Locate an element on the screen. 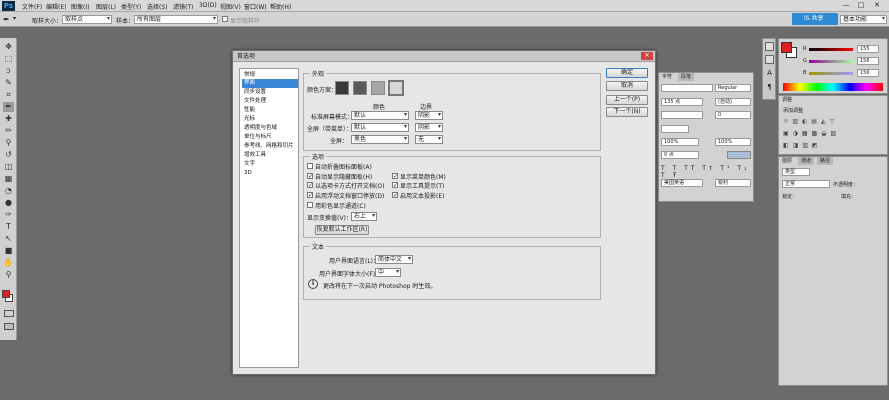  slider-b is located at coordinates (831, 73).